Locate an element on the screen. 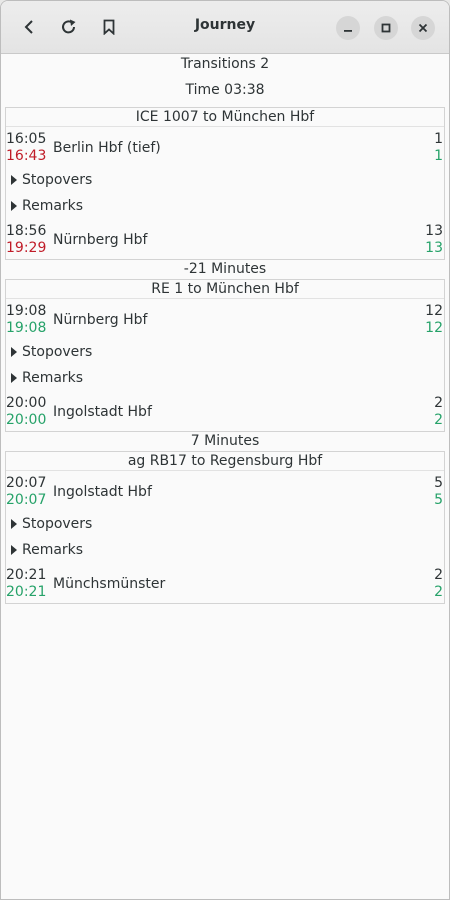 The height and width of the screenshot is (900, 450). station-name: Münchsmünster is located at coordinates (109, 584).